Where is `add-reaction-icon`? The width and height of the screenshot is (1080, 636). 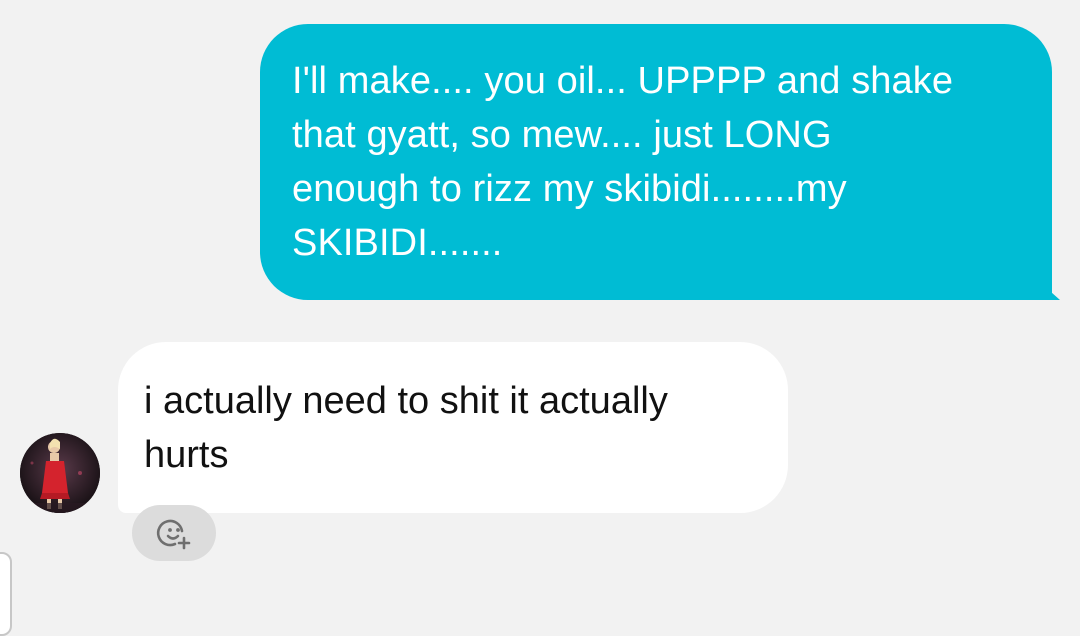
add-reaction-icon is located at coordinates (173, 534).